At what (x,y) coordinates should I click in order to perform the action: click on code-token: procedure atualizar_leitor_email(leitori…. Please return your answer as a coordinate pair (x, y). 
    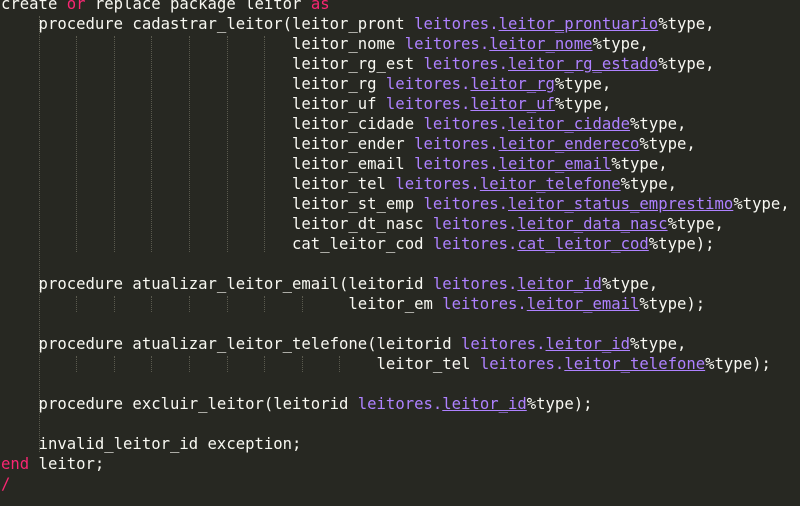
    Looking at the image, I should click on (217, 284).